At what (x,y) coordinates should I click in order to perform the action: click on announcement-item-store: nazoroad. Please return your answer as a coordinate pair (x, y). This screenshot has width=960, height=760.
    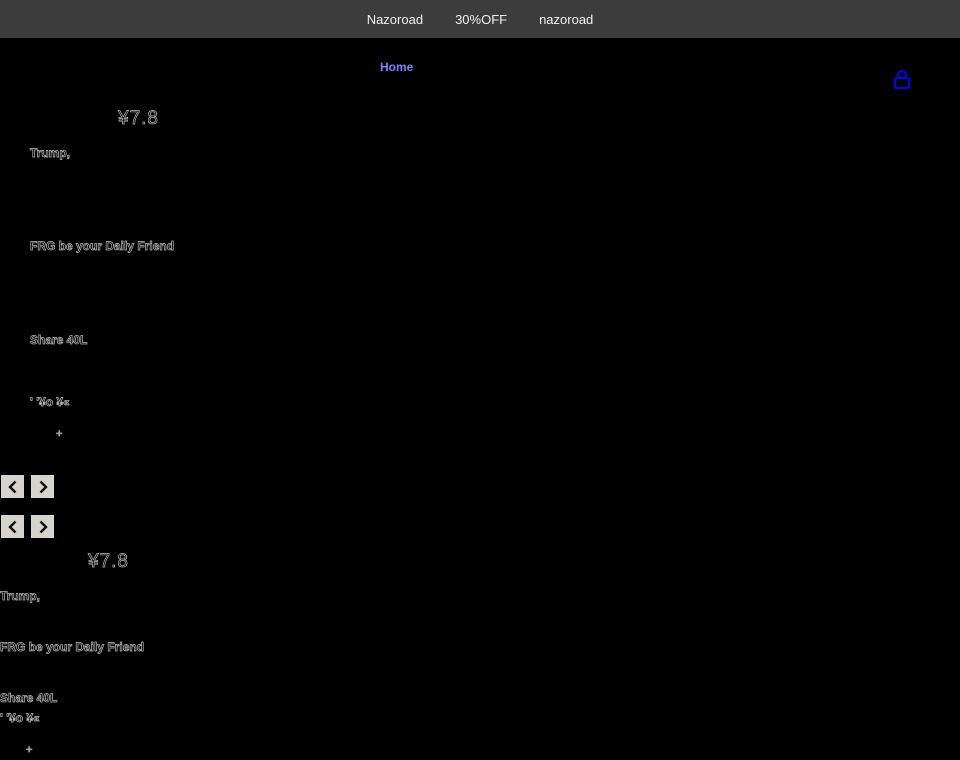
    Looking at the image, I should click on (566, 19).